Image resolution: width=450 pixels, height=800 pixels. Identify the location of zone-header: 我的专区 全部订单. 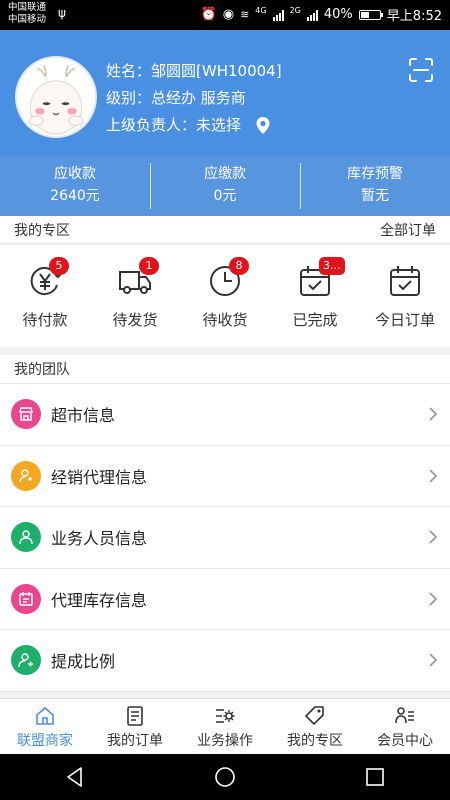
(225, 230).